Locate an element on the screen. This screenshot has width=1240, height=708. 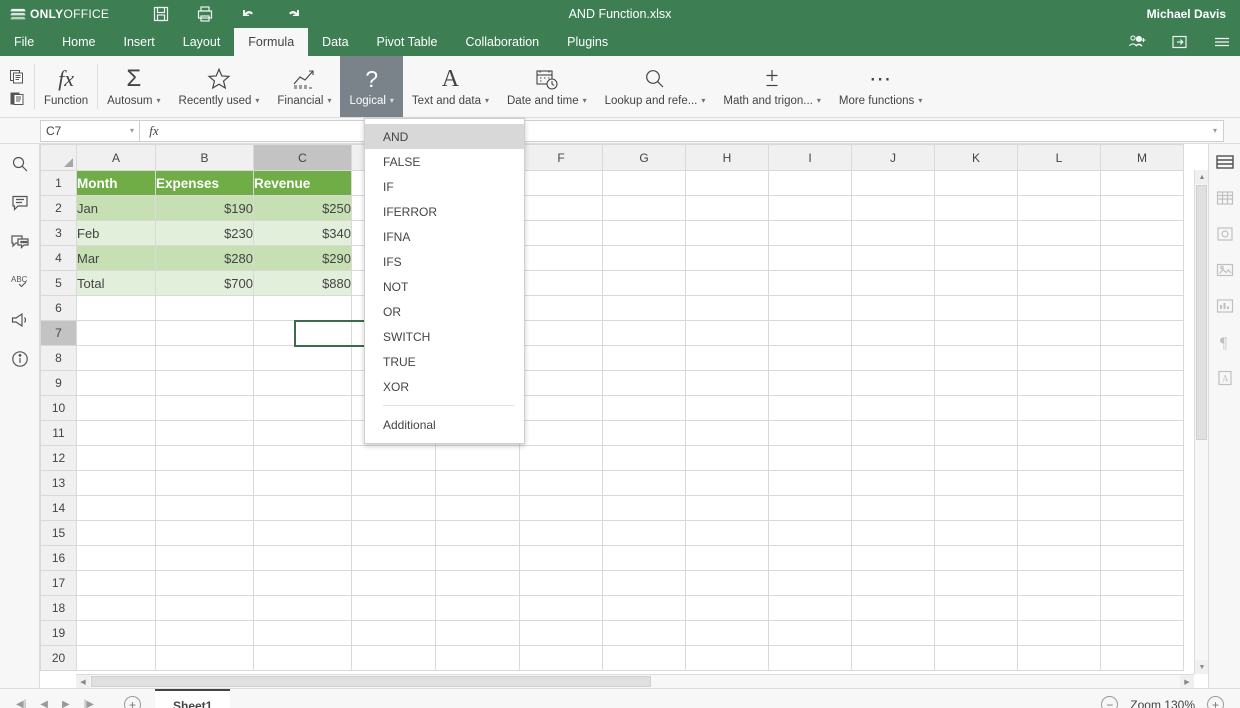
cell-m16 is located at coordinates (1142, 558).